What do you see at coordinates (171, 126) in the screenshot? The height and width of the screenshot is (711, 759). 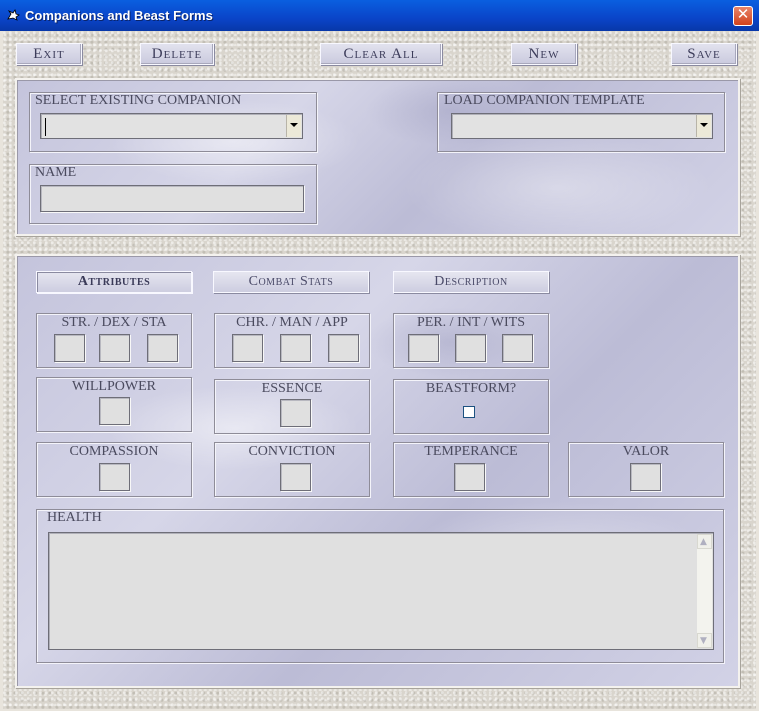 I see `select-existing-combo` at bounding box center [171, 126].